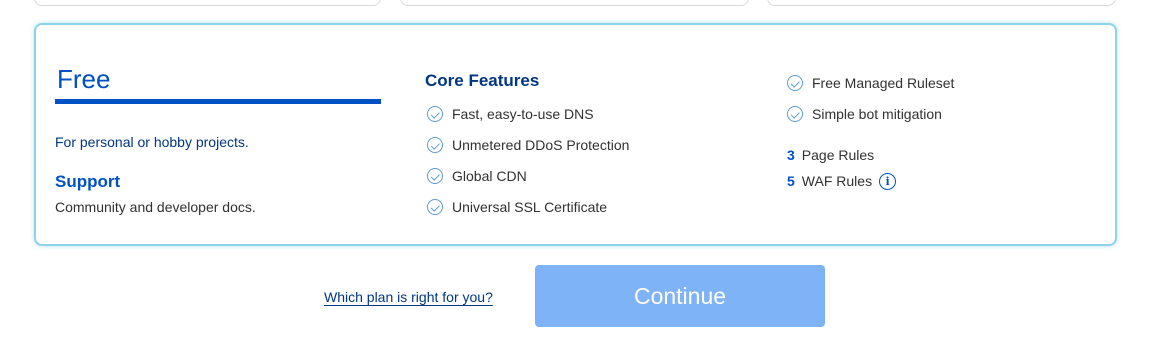 This screenshot has width=1151, height=354. Describe the element at coordinates (218, 101) in the screenshot. I see `plan-underline` at that location.